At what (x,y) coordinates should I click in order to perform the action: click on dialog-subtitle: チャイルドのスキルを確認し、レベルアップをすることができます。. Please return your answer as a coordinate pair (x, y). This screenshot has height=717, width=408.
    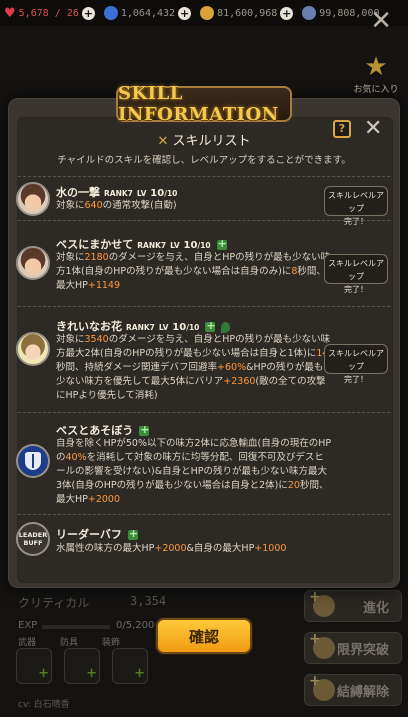
    Looking at the image, I should click on (204, 160).